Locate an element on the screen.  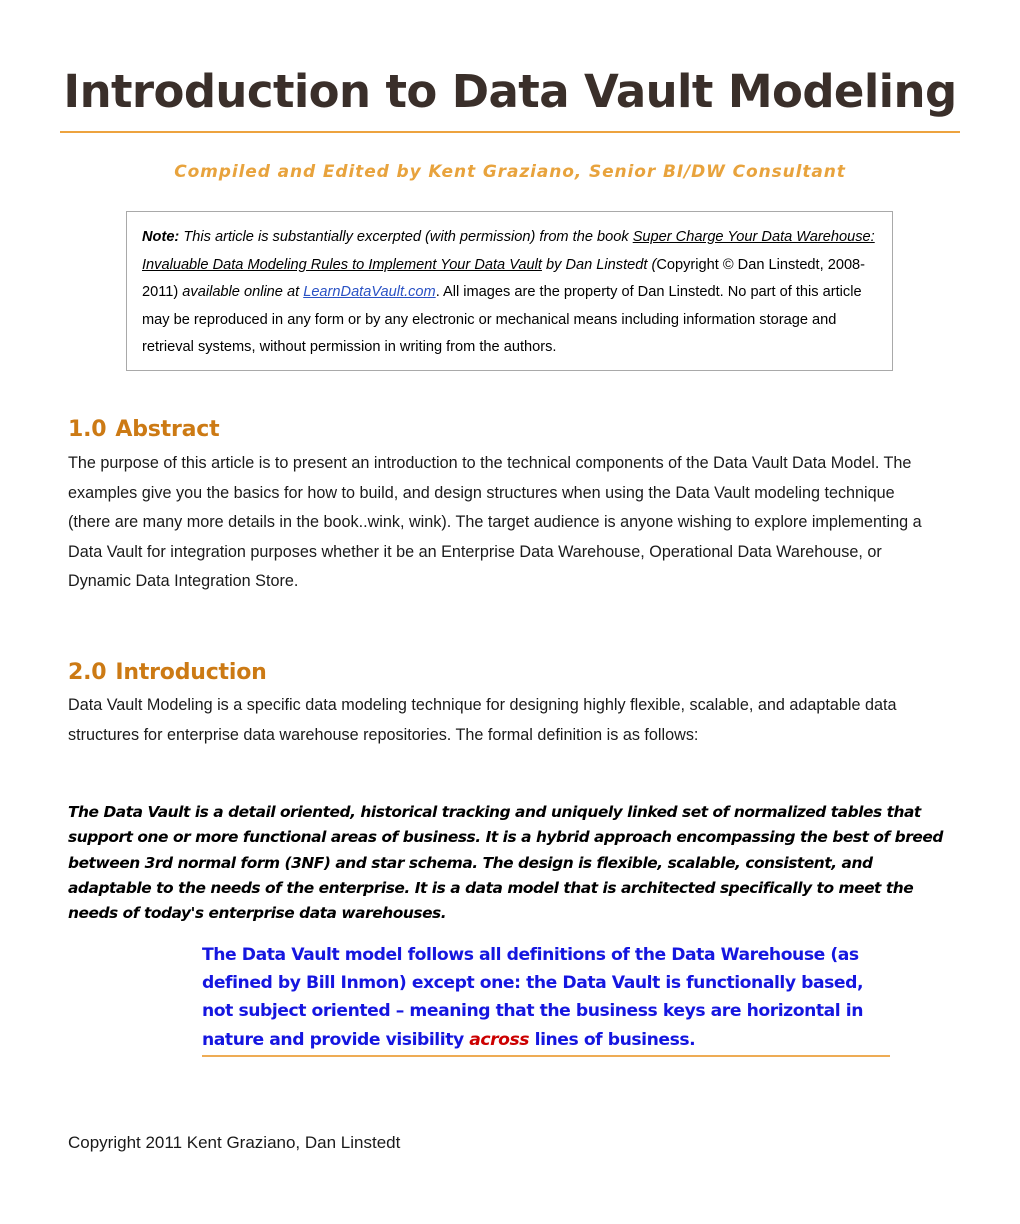
section-title-abstract: Abstract is located at coordinates (167, 429).